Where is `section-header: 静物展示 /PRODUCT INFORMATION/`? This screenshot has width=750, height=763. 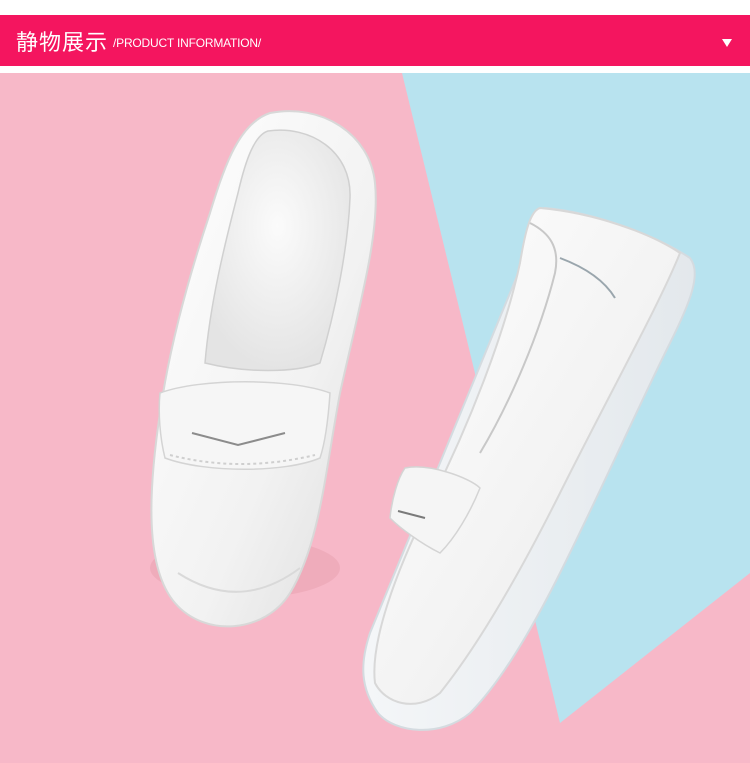
section-header: 静物展示 /PRODUCT INFORMATION/ is located at coordinates (375, 36).